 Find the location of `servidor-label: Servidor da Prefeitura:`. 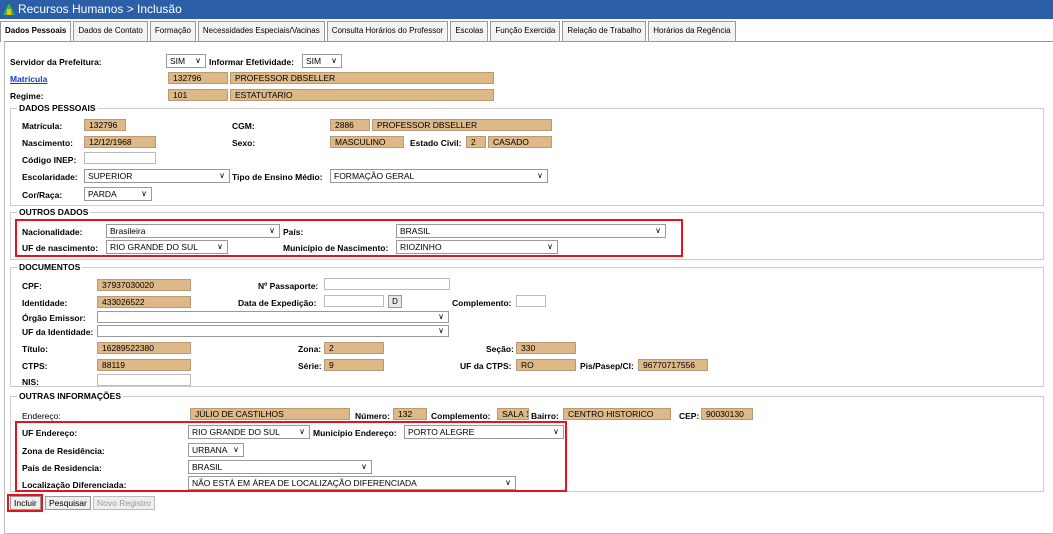

servidor-label: Servidor da Prefeitura: is located at coordinates (56, 62).